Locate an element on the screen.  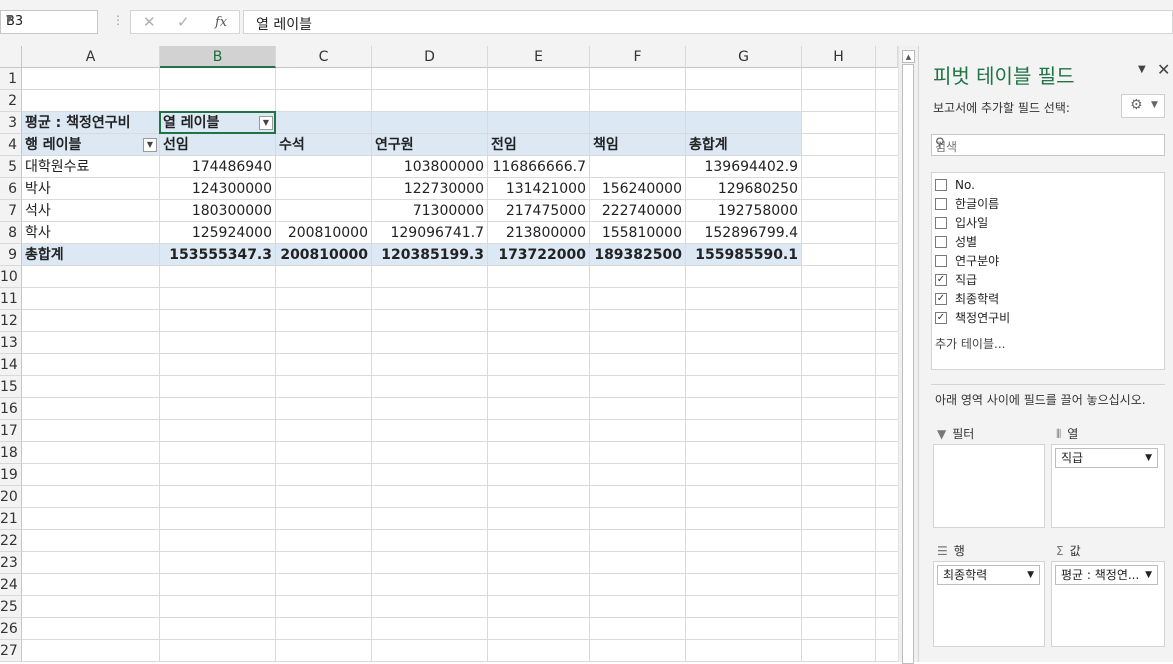
row-header-17: 17 is located at coordinates (11, 431).